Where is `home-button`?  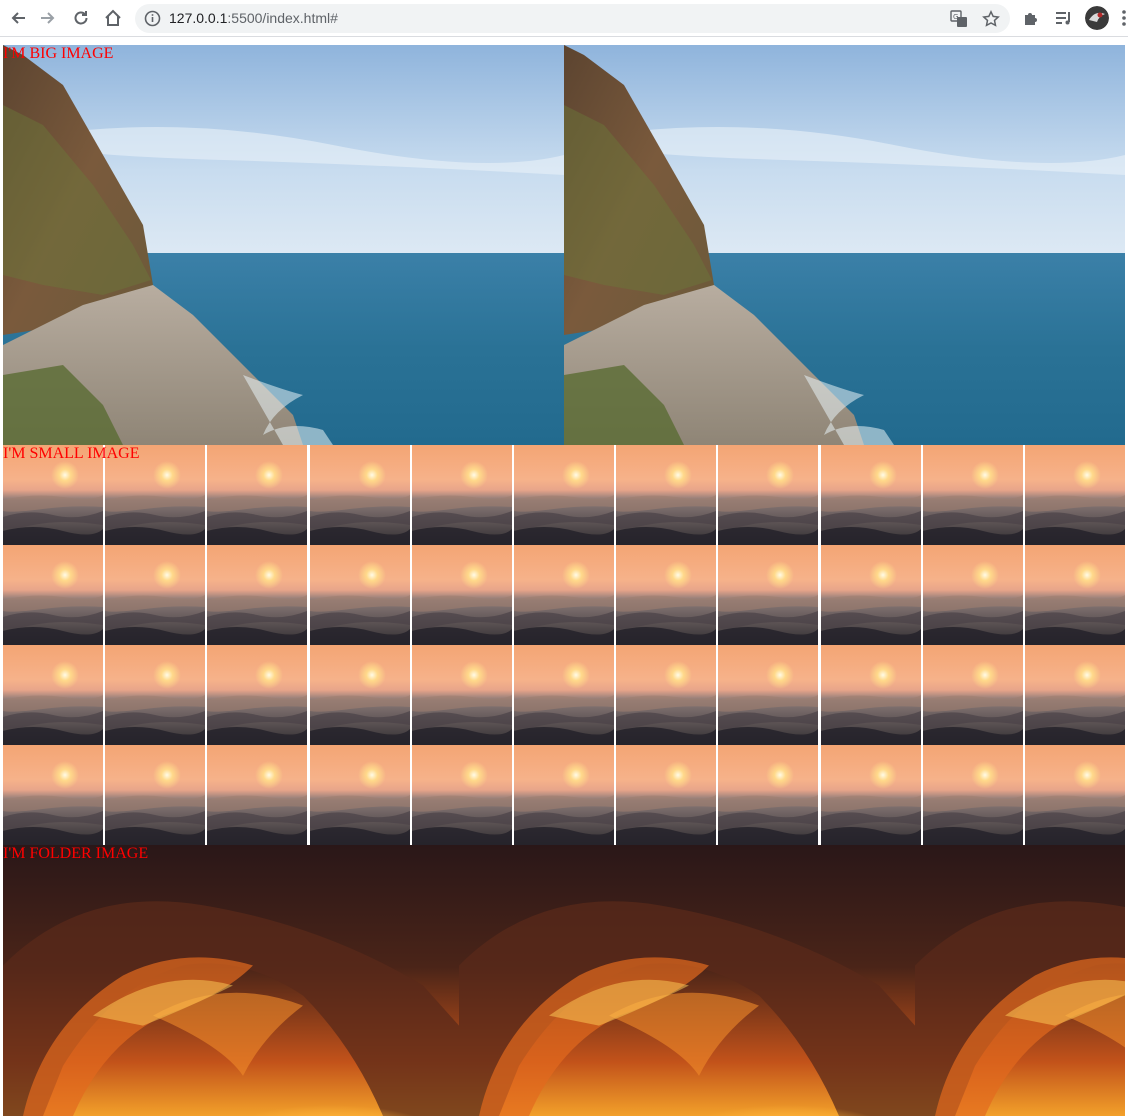 home-button is located at coordinates (113, 18).